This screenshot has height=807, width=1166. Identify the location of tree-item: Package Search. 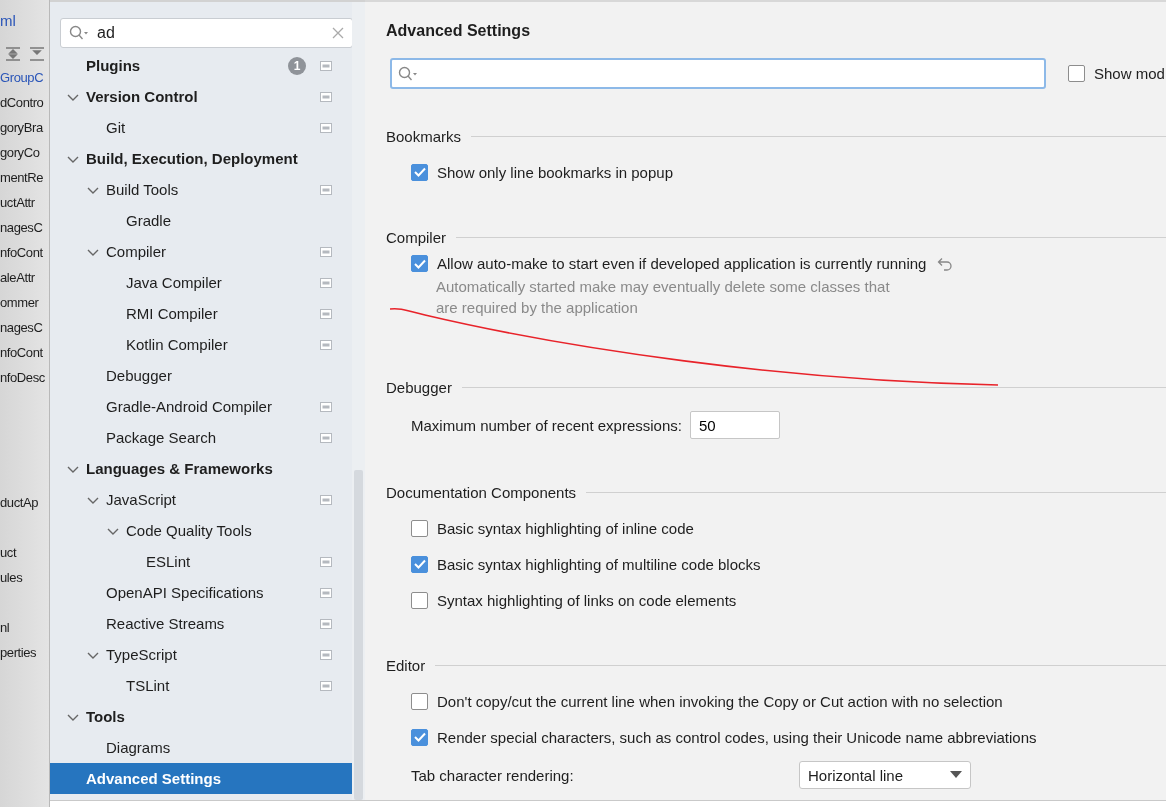
(201, 437).